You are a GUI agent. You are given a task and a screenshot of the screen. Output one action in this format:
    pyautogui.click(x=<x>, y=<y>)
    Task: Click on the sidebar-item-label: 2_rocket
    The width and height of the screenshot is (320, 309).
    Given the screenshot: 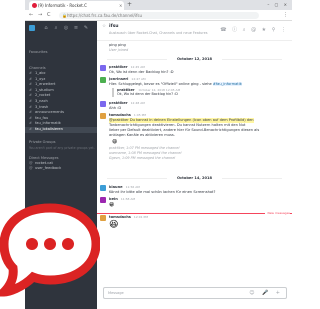 What is the action you would take?
    pyautogui.click(x=43, y=95)
    